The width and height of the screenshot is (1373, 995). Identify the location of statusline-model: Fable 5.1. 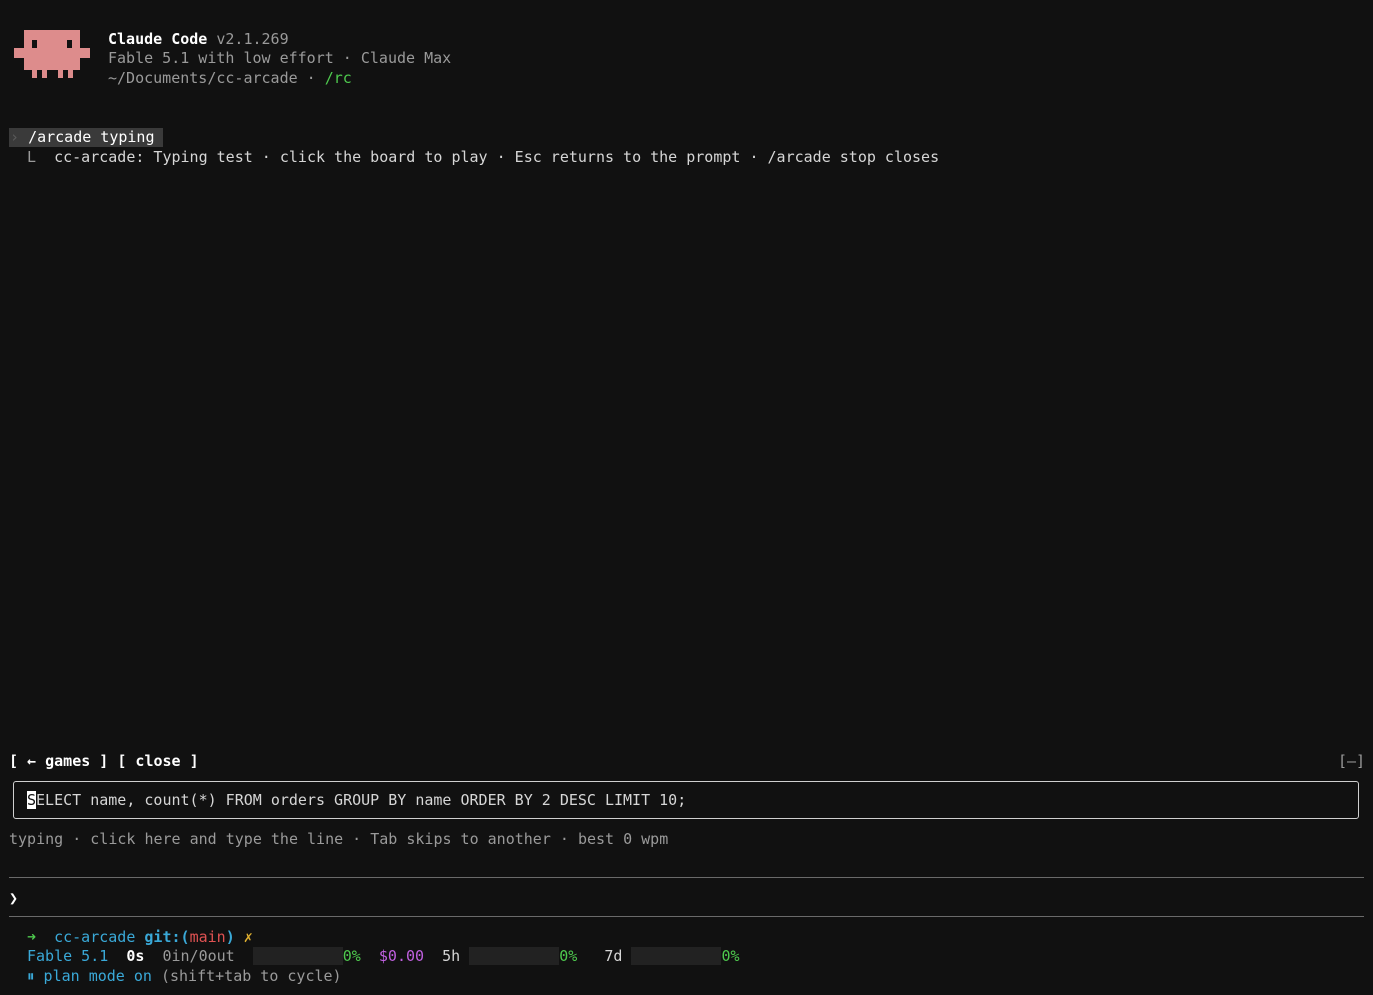
(68, 956).